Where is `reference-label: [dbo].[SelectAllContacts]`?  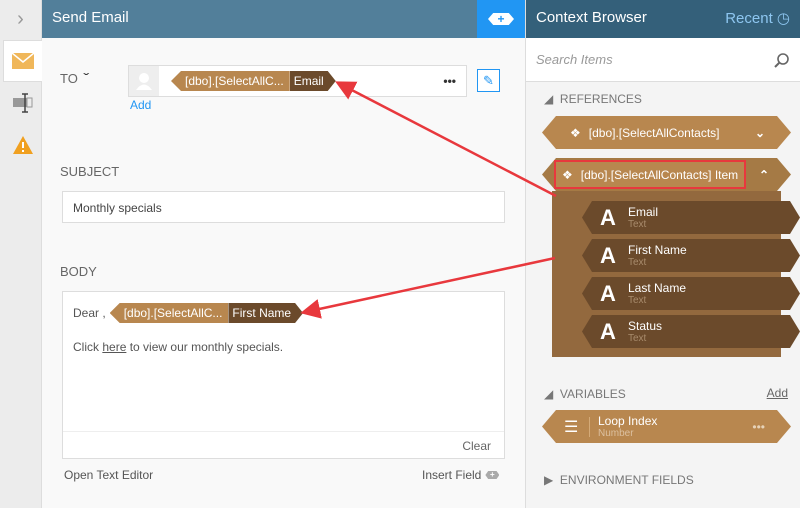 reference-label: [dbo].[SelectAllContacts] is located at coordinates (654, 132).